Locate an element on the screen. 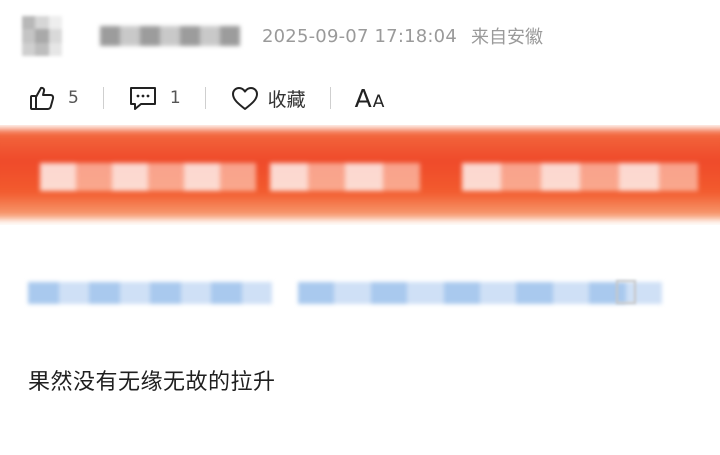  font-size-button: A A is located at coordinates (370, 98).